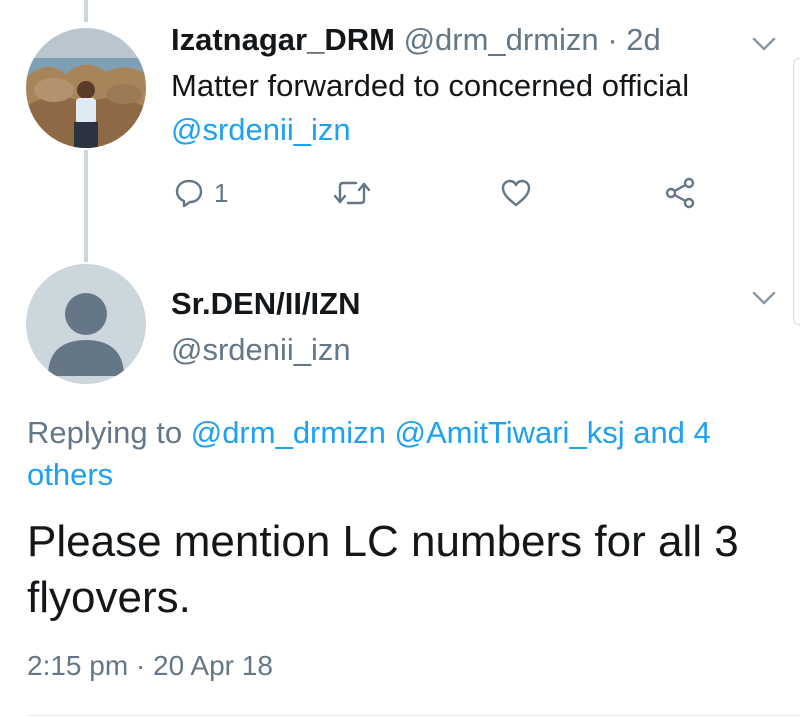  I want to click on like-button, so click(516, 193).